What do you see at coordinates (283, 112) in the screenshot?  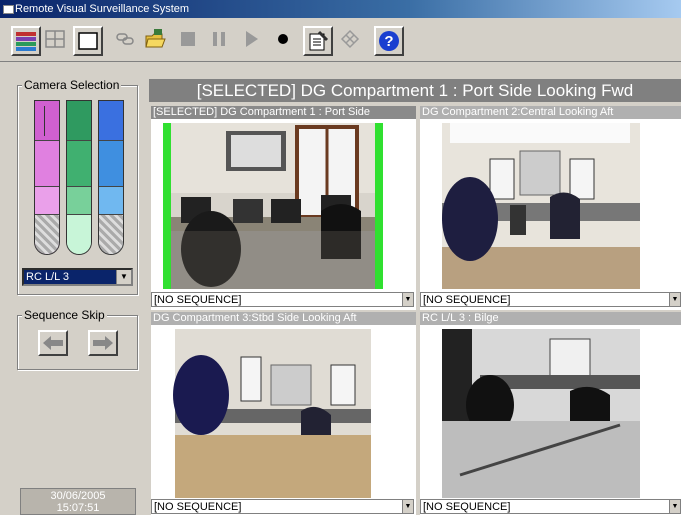 I see `camera-view-title: [SELECTED] DG Compartment 1 : Port Side` at bounding box center [283, 112].